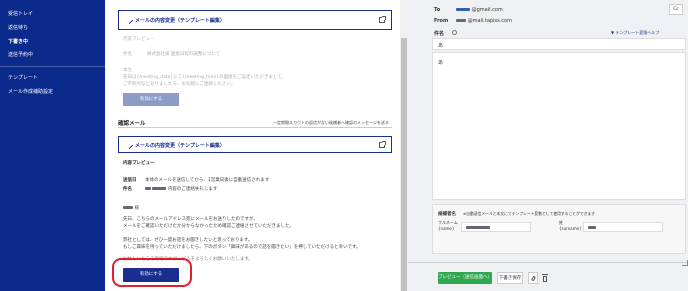  What do you see at coordinates (439, 34) in the screenshot?
I see `subject-field-label: 件名` at bounding box center [439, 34].